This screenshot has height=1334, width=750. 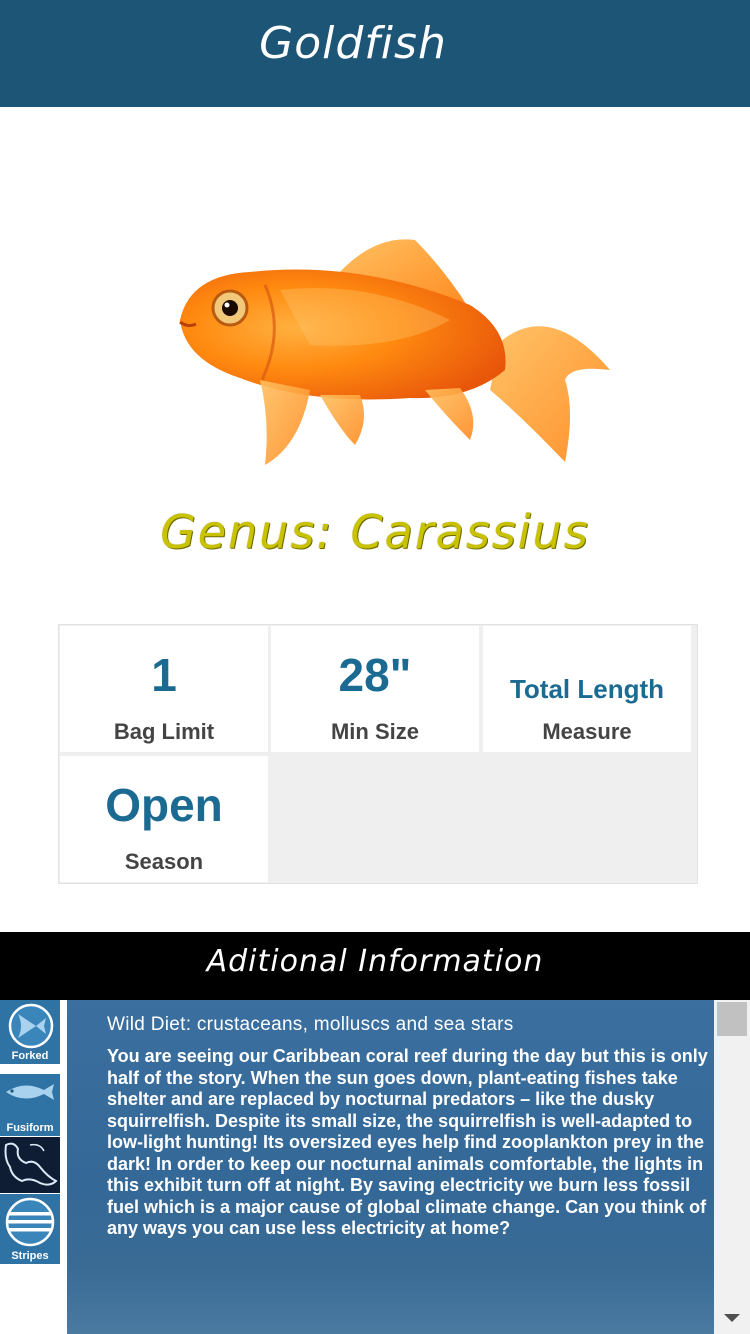 I want to click on scroll-down-icon, so click(x=732, y=1318).